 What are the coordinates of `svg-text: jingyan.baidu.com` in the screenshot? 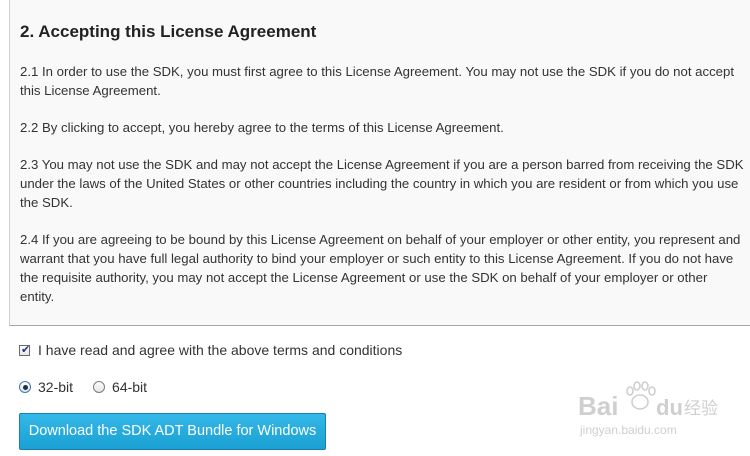 It's located at (628, 430).